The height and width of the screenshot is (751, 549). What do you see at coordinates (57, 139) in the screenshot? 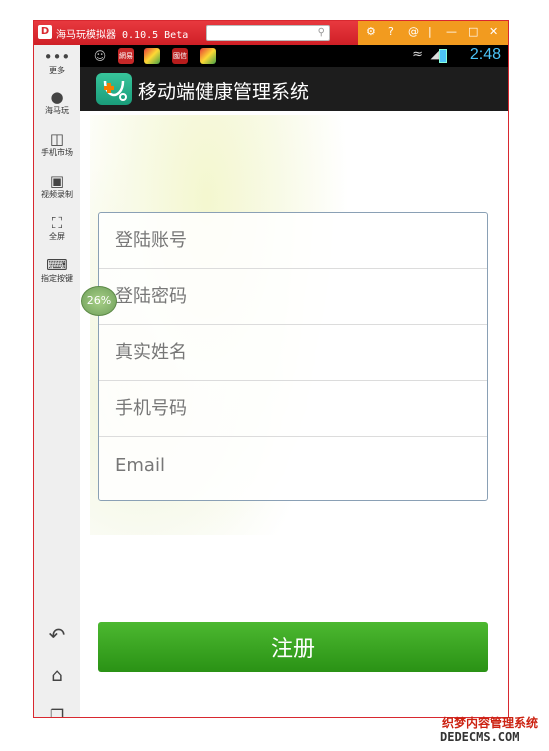
I see `market-icon: ◫` at bounding box center [57, 139].